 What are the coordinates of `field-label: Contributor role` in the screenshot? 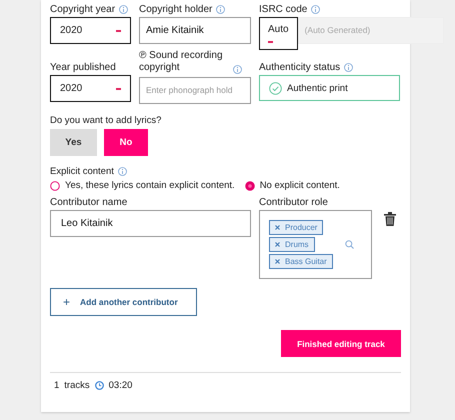 It's located at (293, 202).